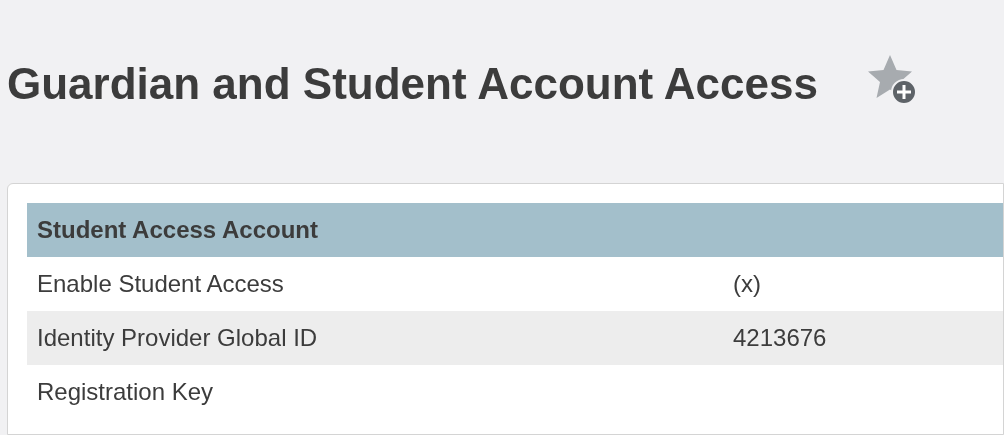  Describe the element at coordinates (747, 284) in the screenshot. I see `table-cell-text: (x)` at that location.